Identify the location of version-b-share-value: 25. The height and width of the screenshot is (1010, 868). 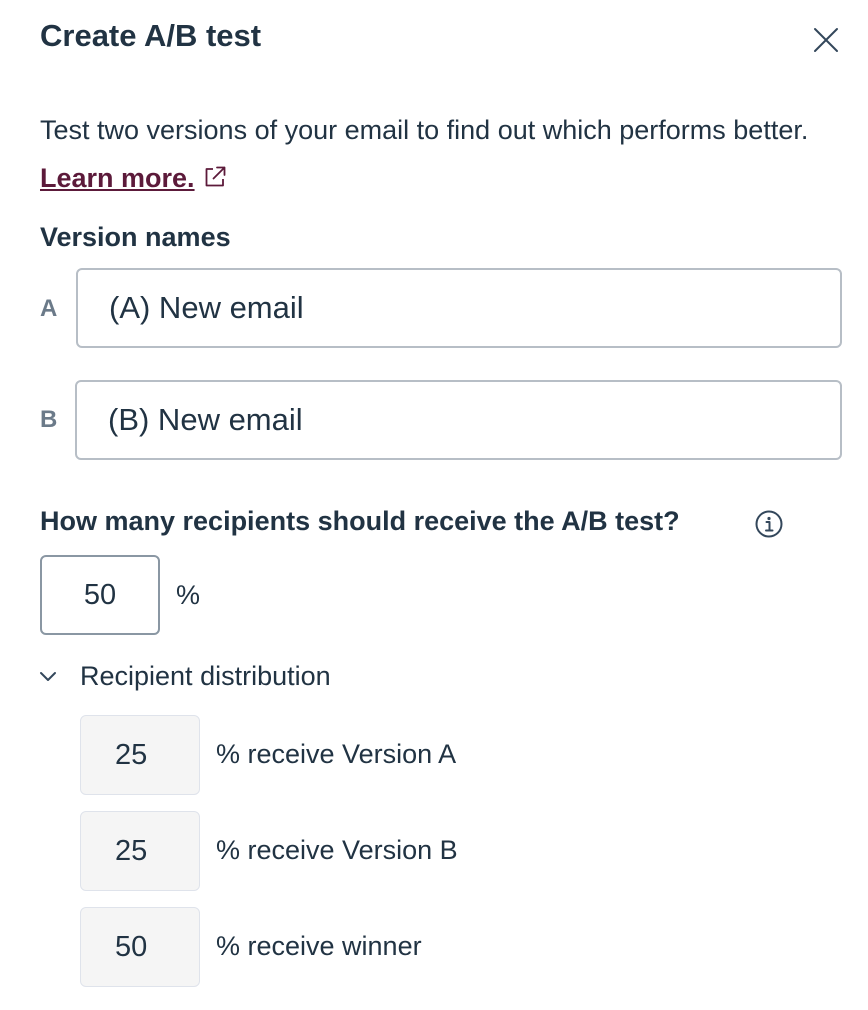
(140, 851).